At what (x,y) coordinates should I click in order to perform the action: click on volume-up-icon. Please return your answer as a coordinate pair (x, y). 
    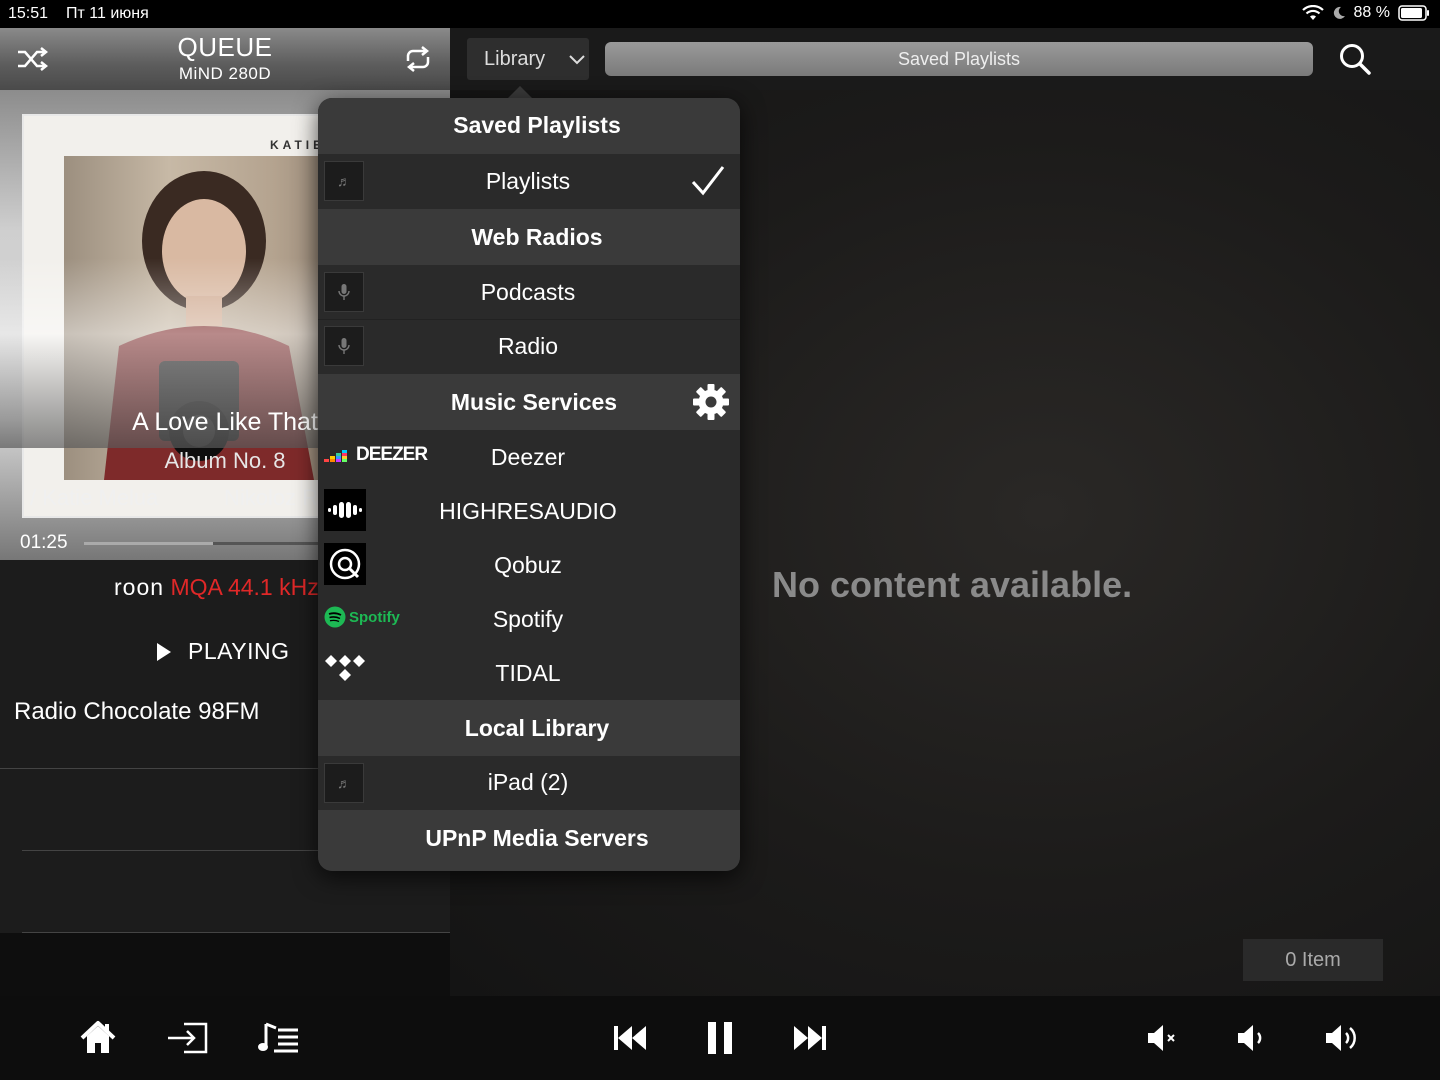
    Looking at the image, I should click on (1342, 1038).